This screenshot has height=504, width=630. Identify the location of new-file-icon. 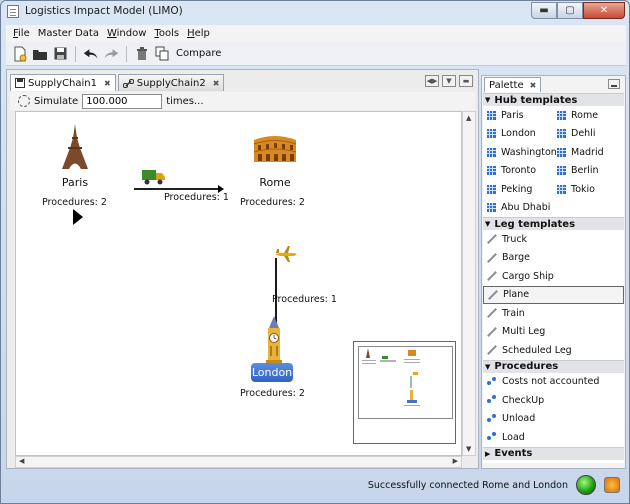
(20, 54).